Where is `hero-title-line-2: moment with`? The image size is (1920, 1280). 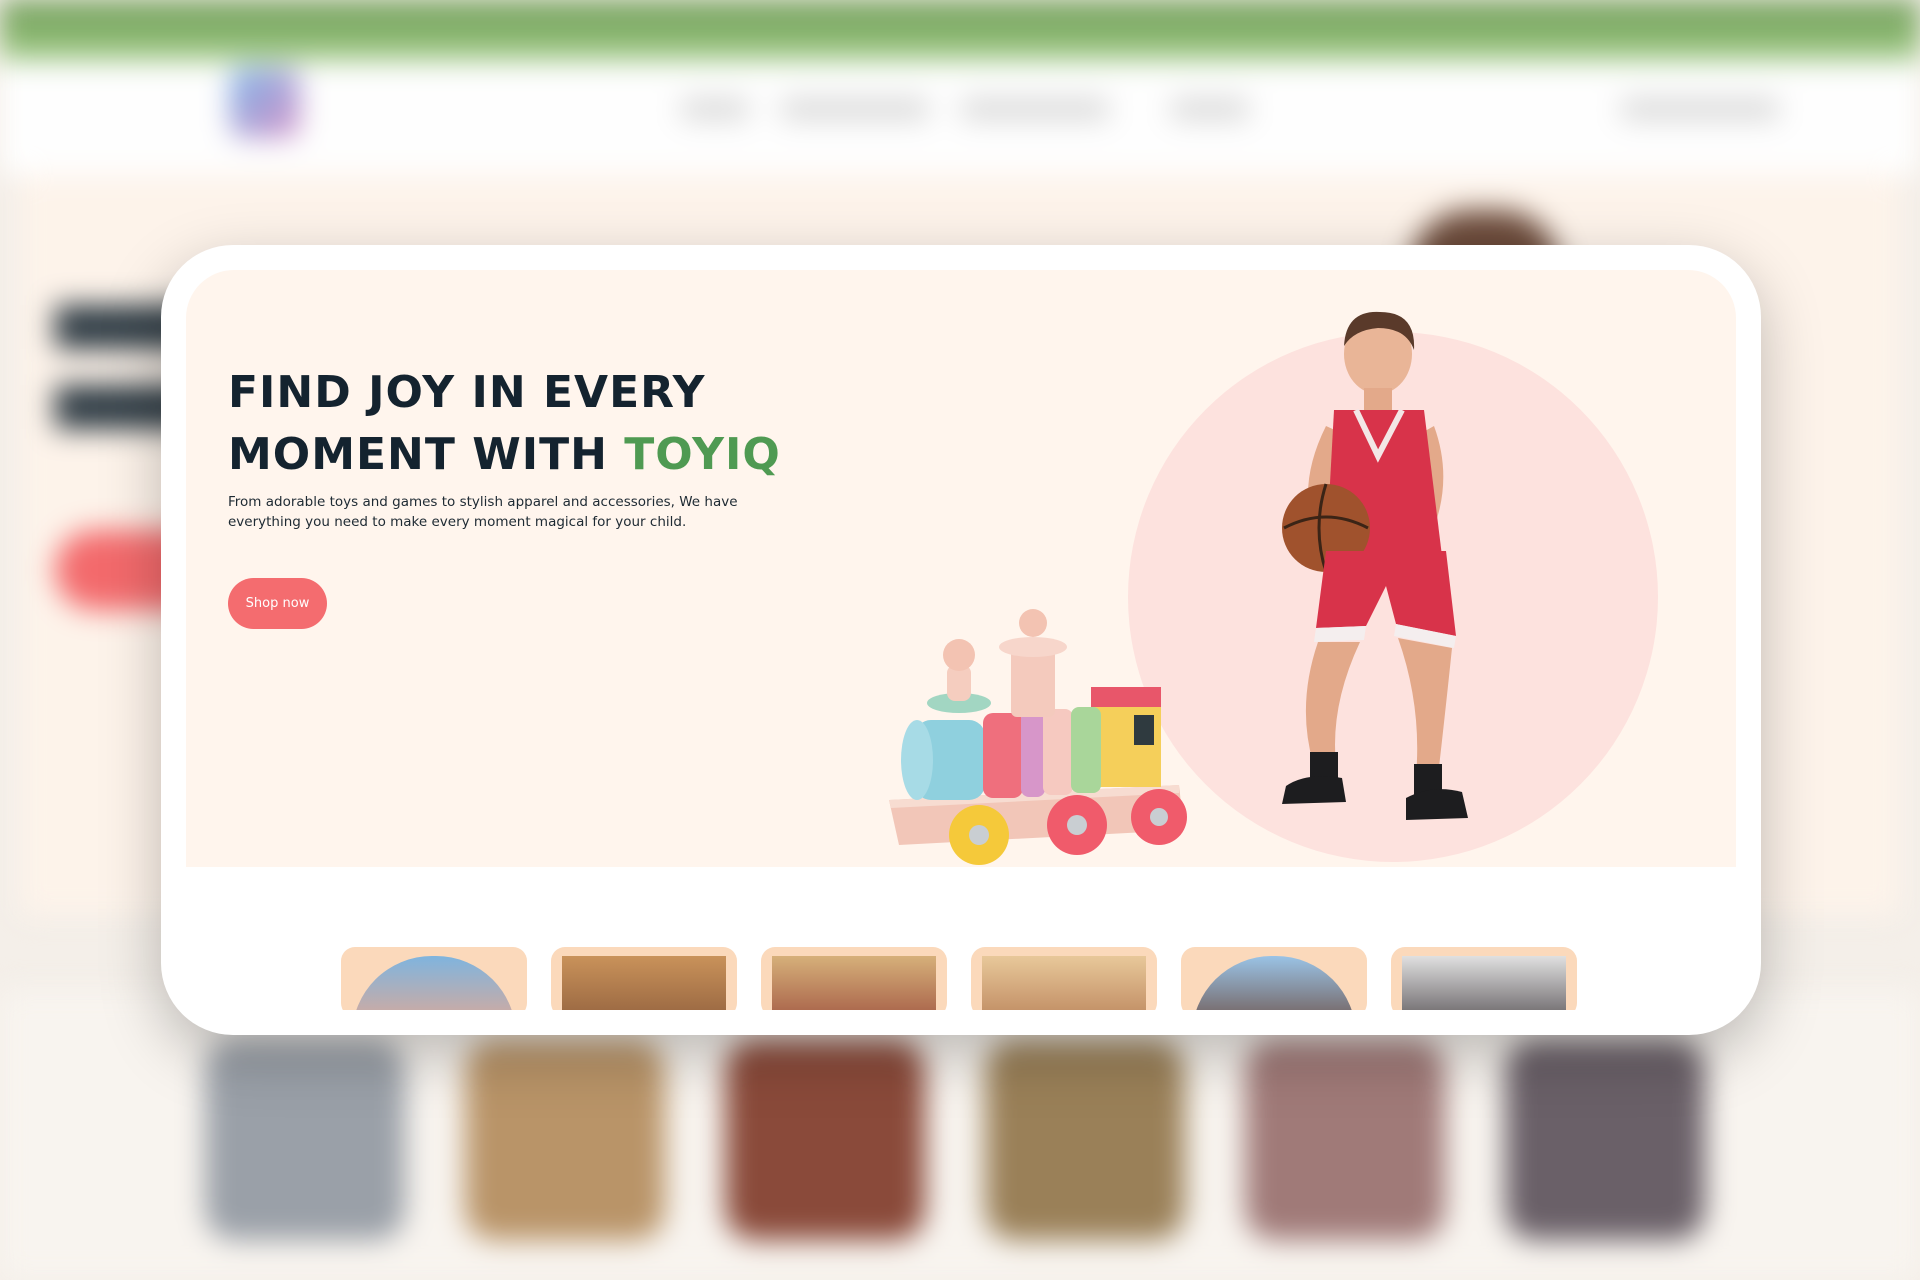 hero-title-line-2: moment with is located at coordinates (418, 454).